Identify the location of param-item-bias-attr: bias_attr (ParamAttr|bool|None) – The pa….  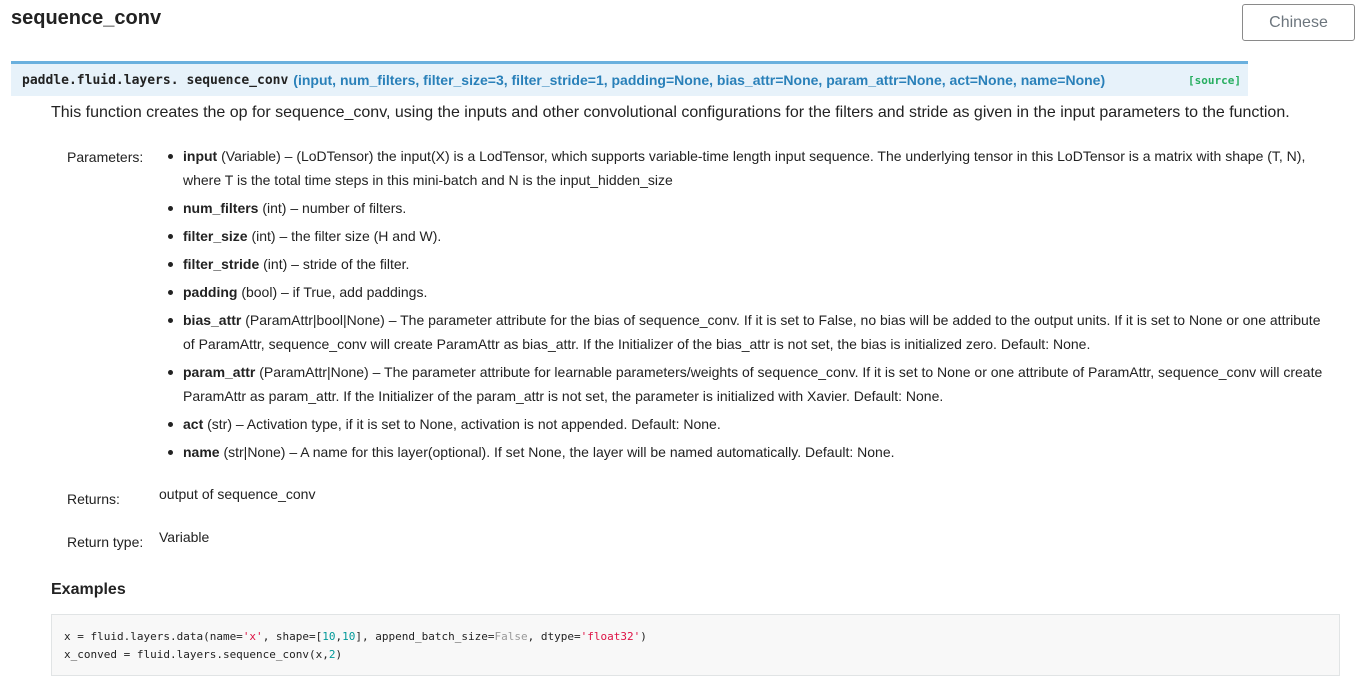
(750, 332).